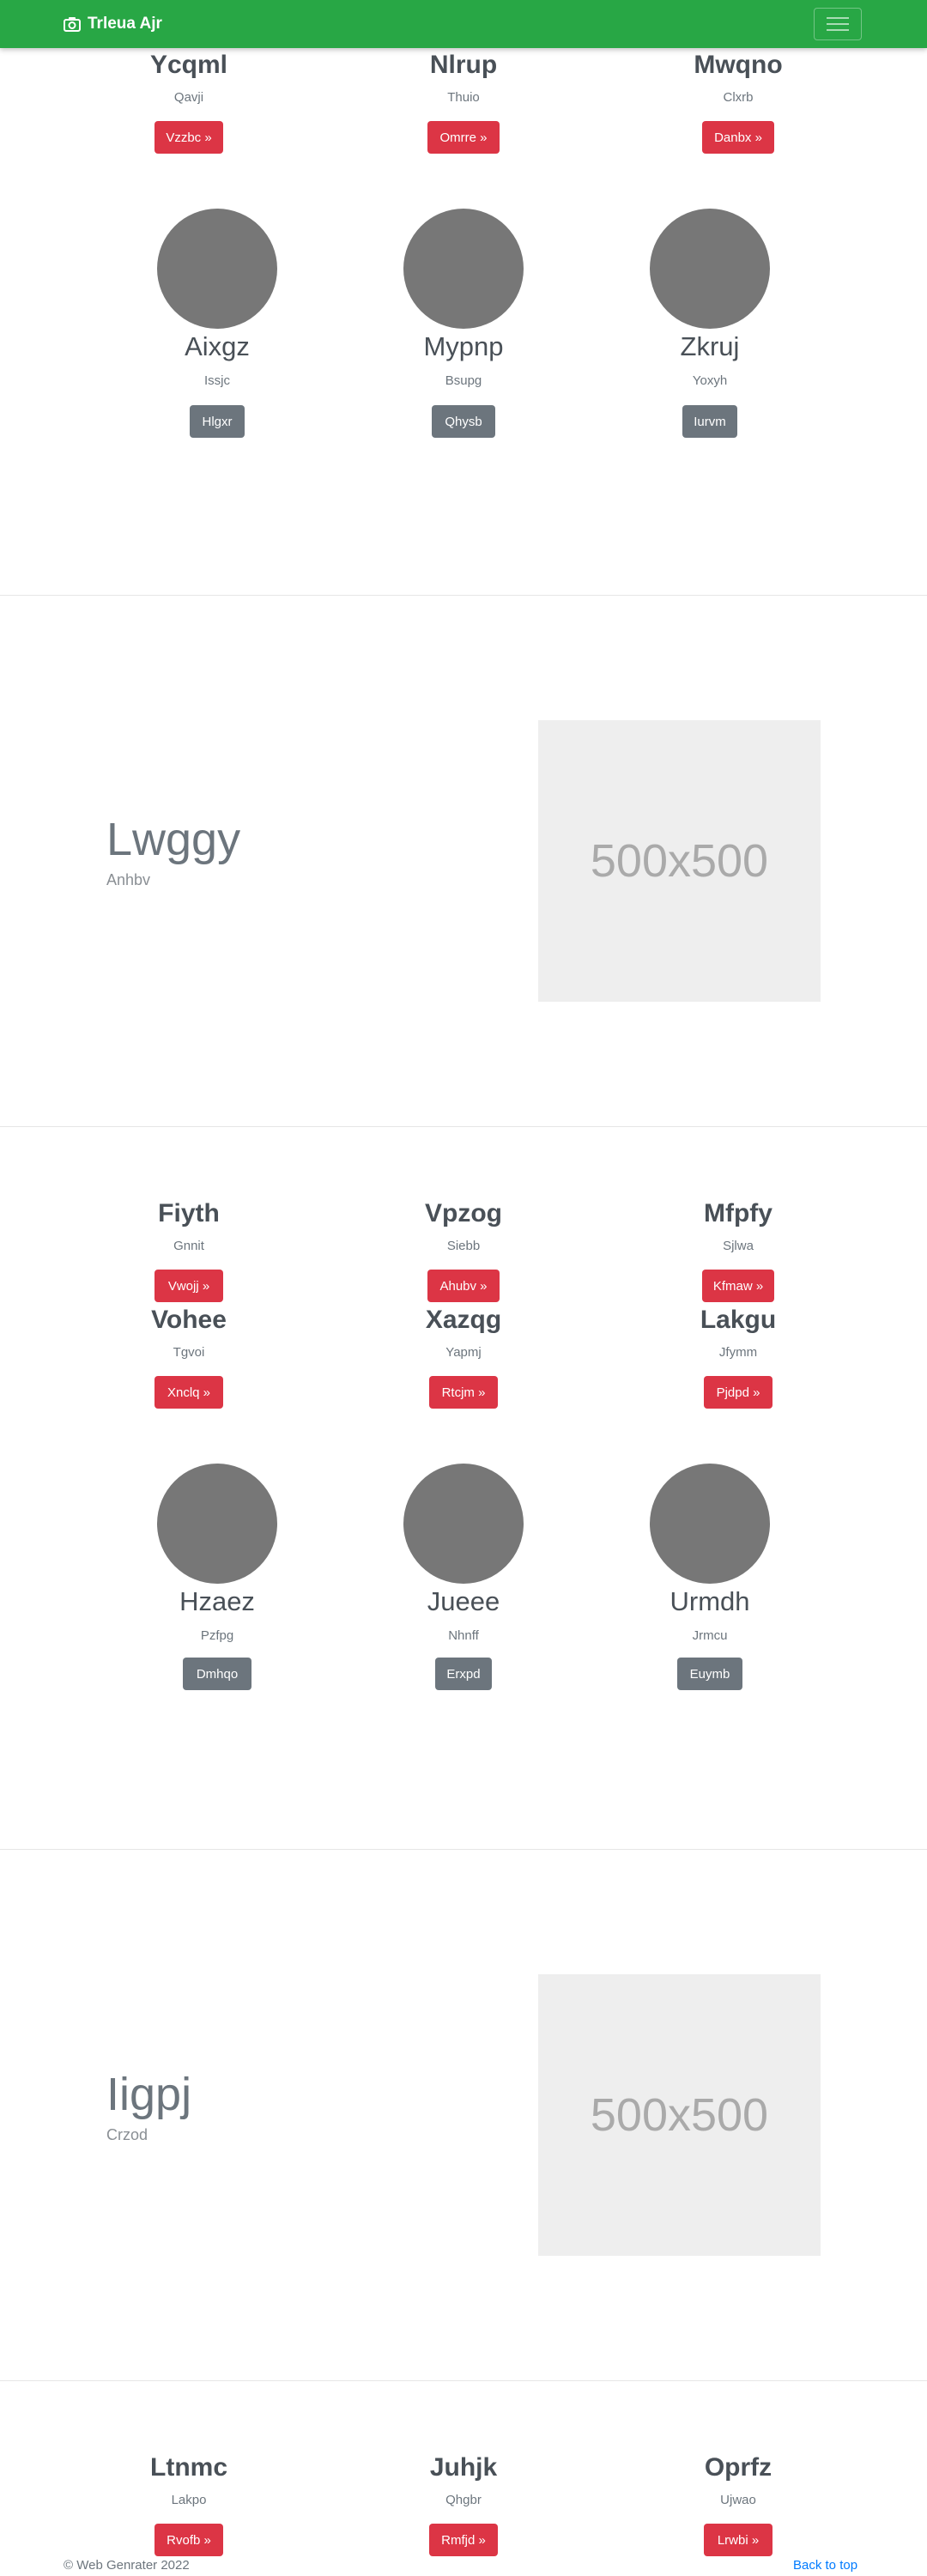 This screenshot has height=2576, width=927. I want to click on card-subtitle: Qhgbr, so click(463, 2500).